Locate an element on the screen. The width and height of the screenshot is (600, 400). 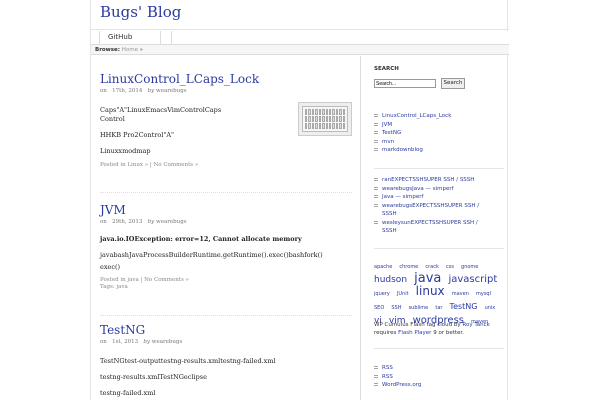
sidebar-link: markdownblog is located at coordinates (439, 150).